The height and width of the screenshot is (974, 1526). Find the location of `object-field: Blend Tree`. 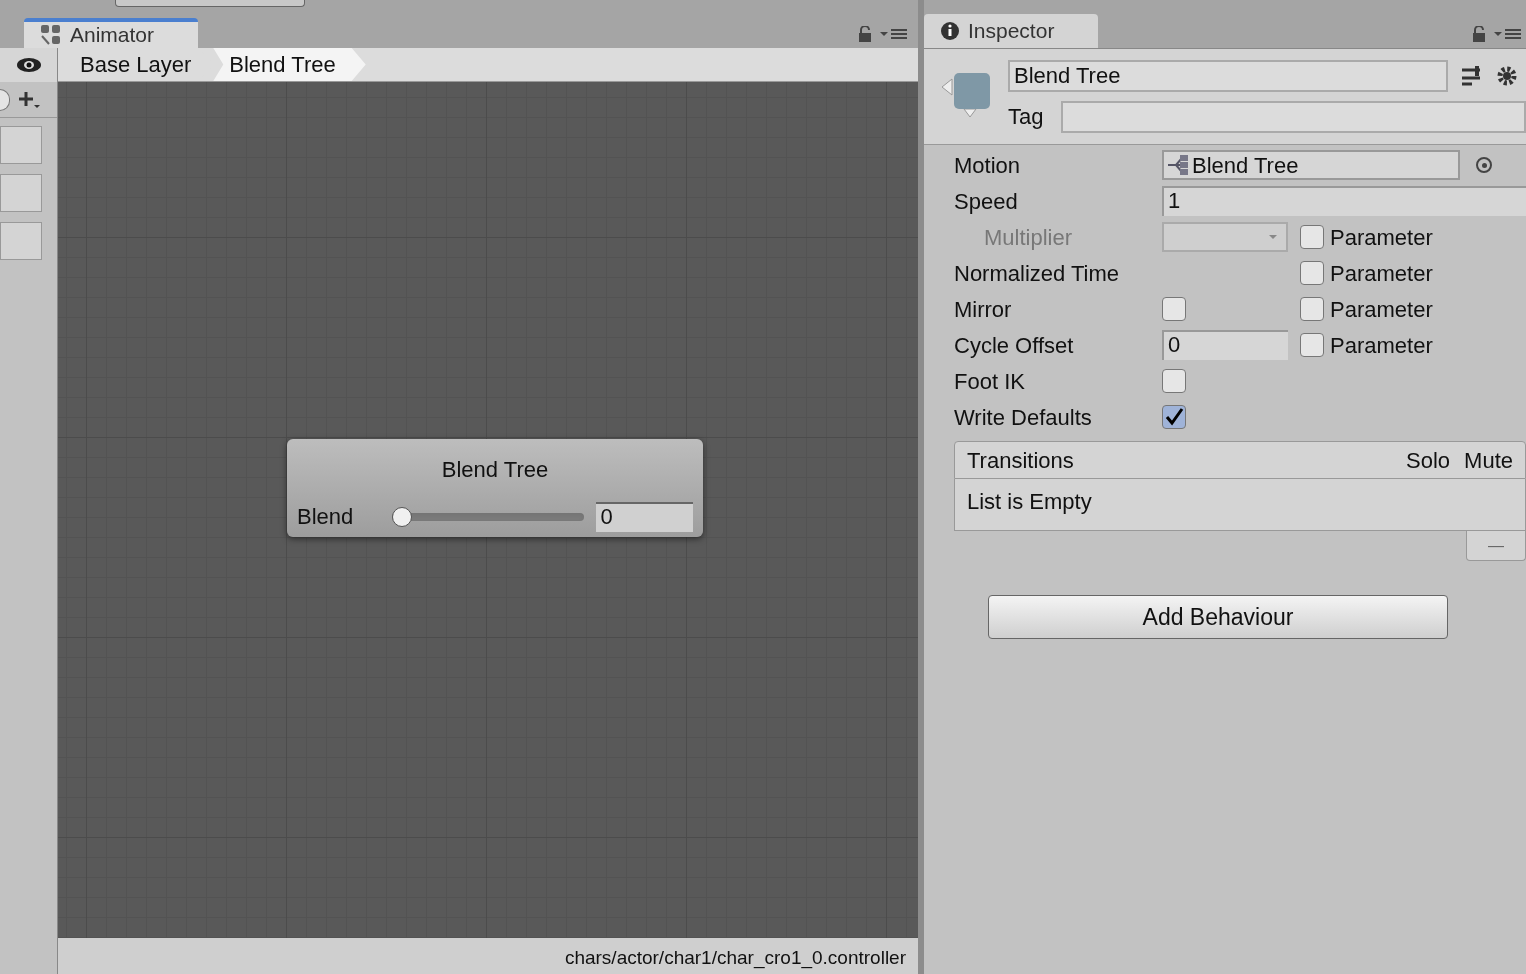

object-field: Blend Tree is located at coordinates (1311, 165).